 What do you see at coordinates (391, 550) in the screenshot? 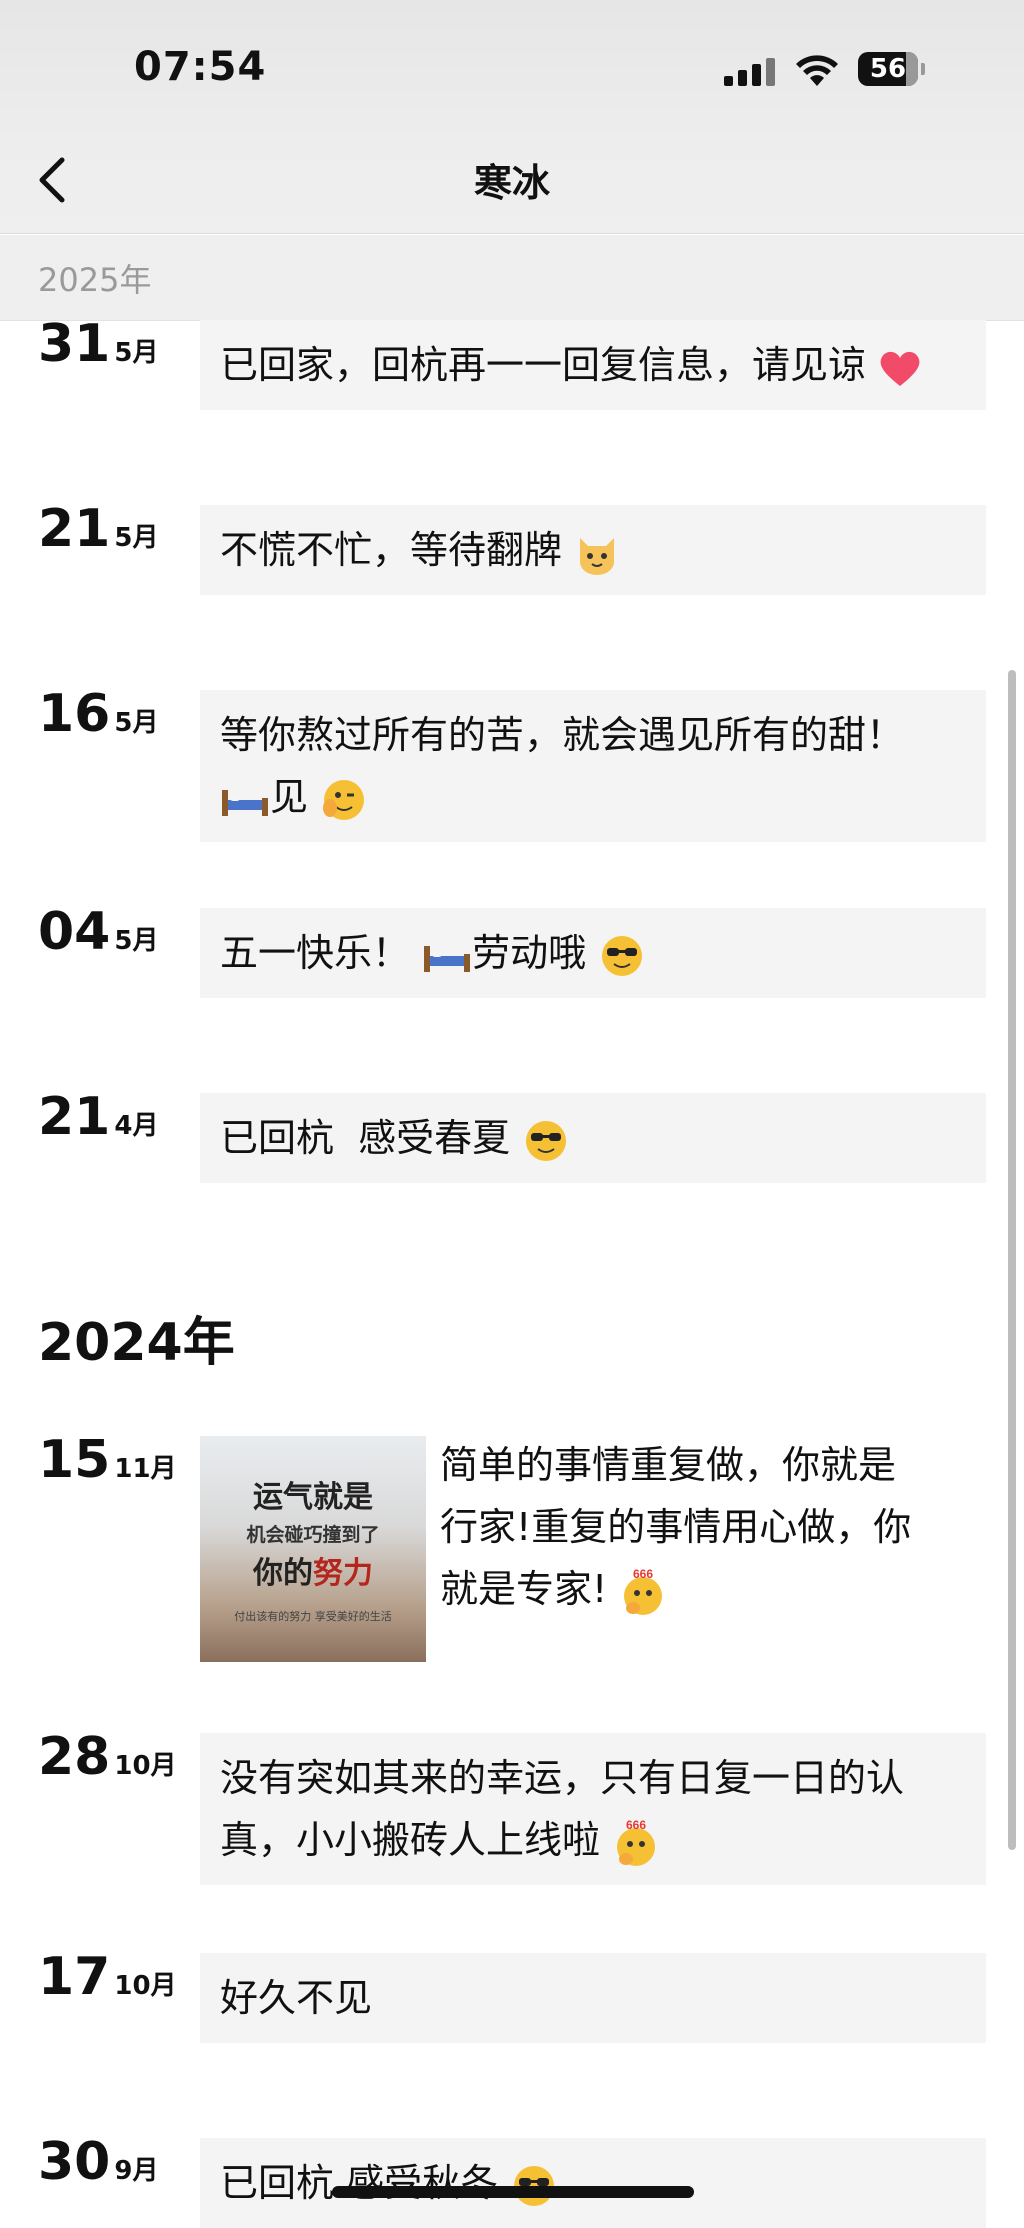
I see `post-text: 不慌不忙，等待翻牌` at bounding box center [391, 550].